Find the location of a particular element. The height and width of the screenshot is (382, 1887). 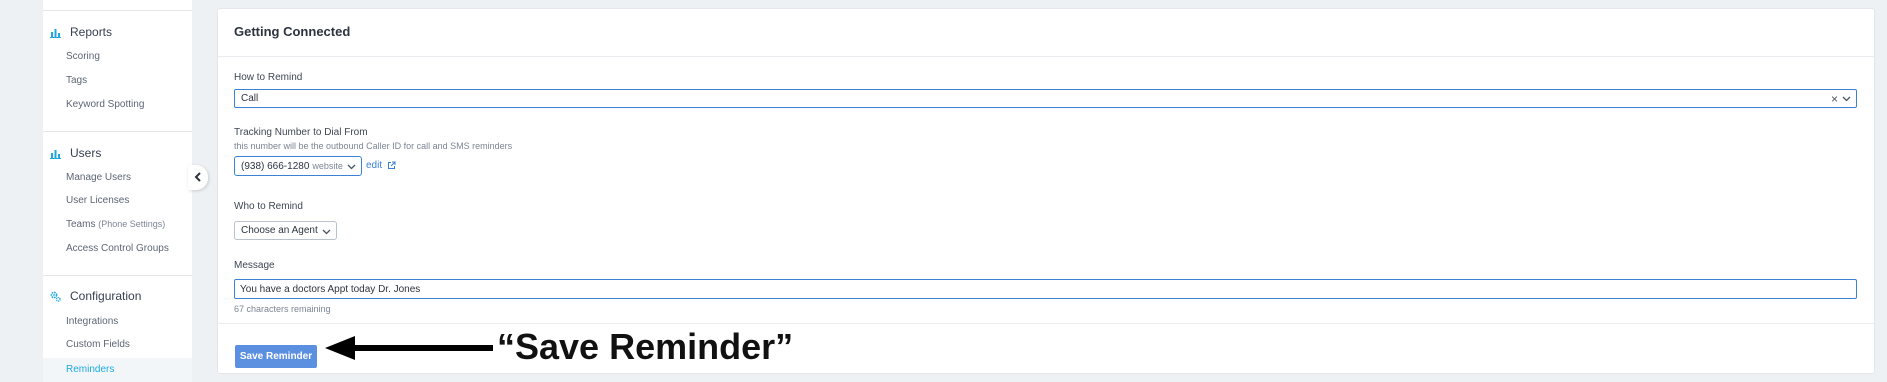

external-link-icon is located at coordinates (391, 165).